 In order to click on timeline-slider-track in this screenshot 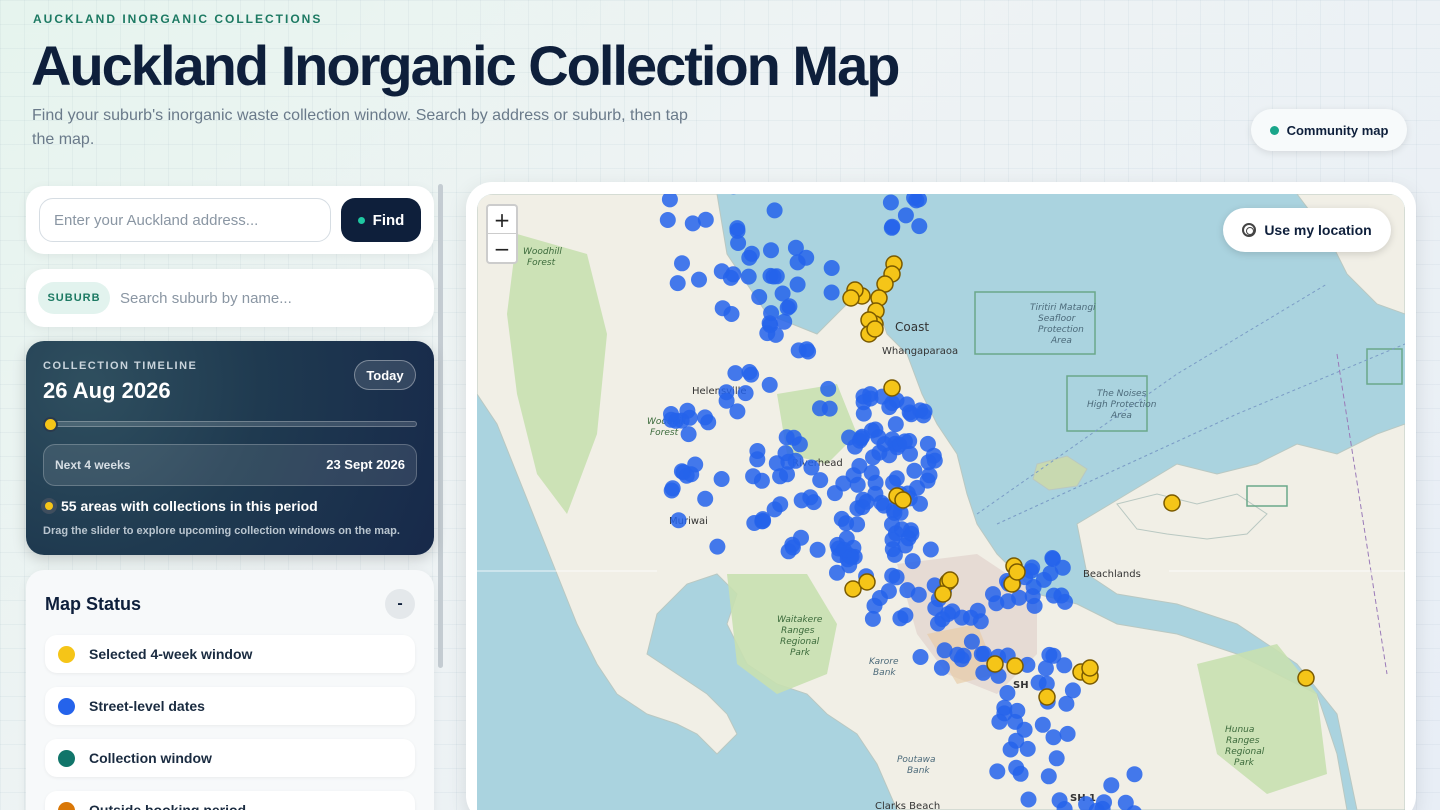, I will do `click(230, 424)`.